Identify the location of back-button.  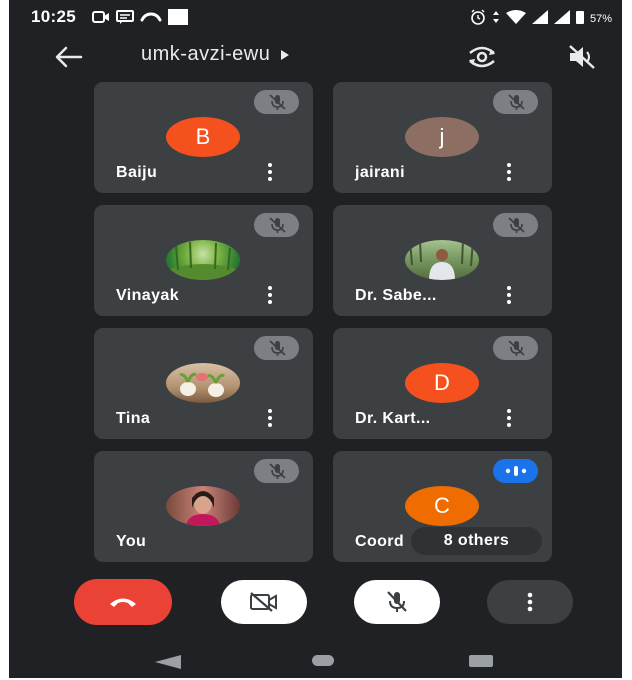
(69, 57).